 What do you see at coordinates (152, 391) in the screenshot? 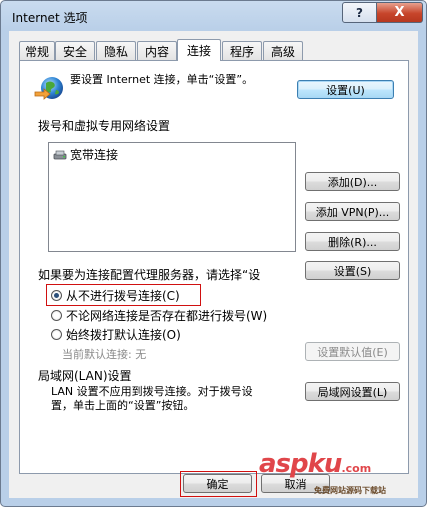
I see `lan-description-line-1: LAN 设置不应用到拨号连接。对于拨号设` at bounding box center [152, 391].